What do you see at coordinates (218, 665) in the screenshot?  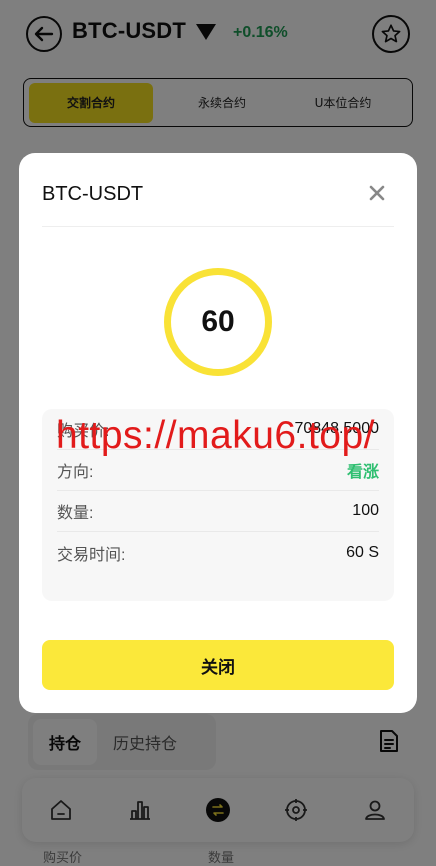 I see `close-button: 关闭` at bounding box center [218, 665].